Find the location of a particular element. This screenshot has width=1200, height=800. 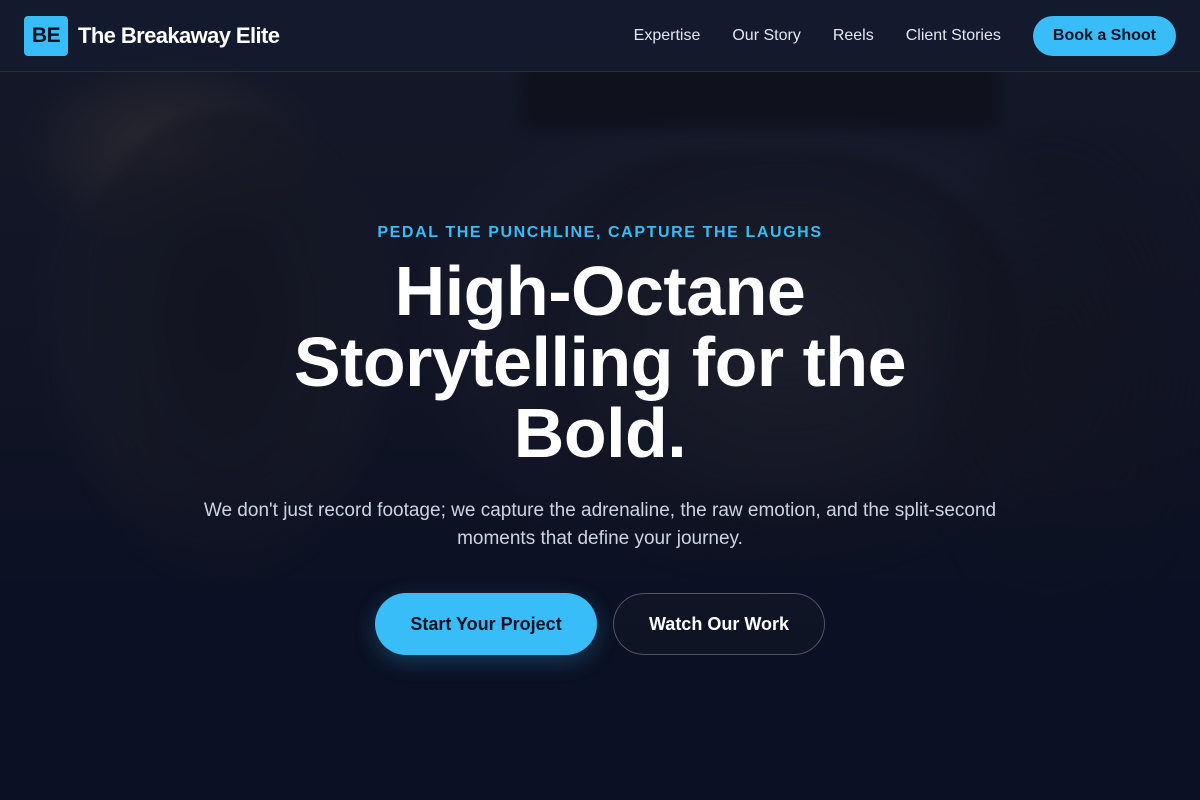

nav-link-reels: Reels is located at coordinates (853, 36).